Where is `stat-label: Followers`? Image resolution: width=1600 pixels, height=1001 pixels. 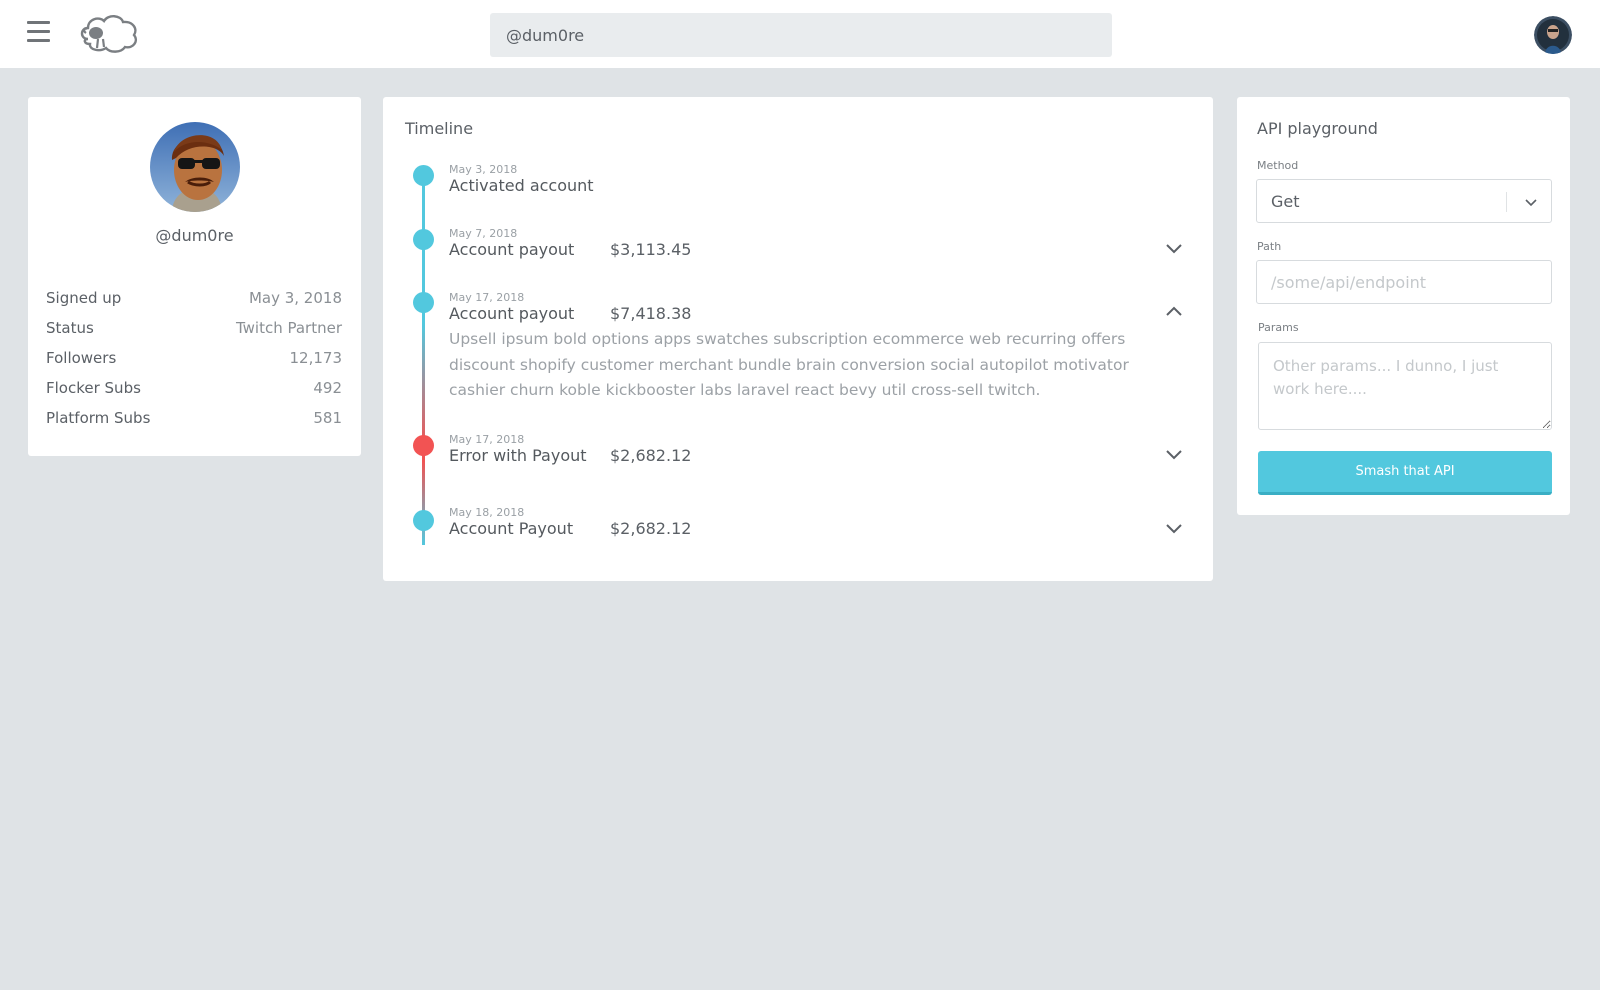
stat-label: Followers is located at coordinates (81, 358).